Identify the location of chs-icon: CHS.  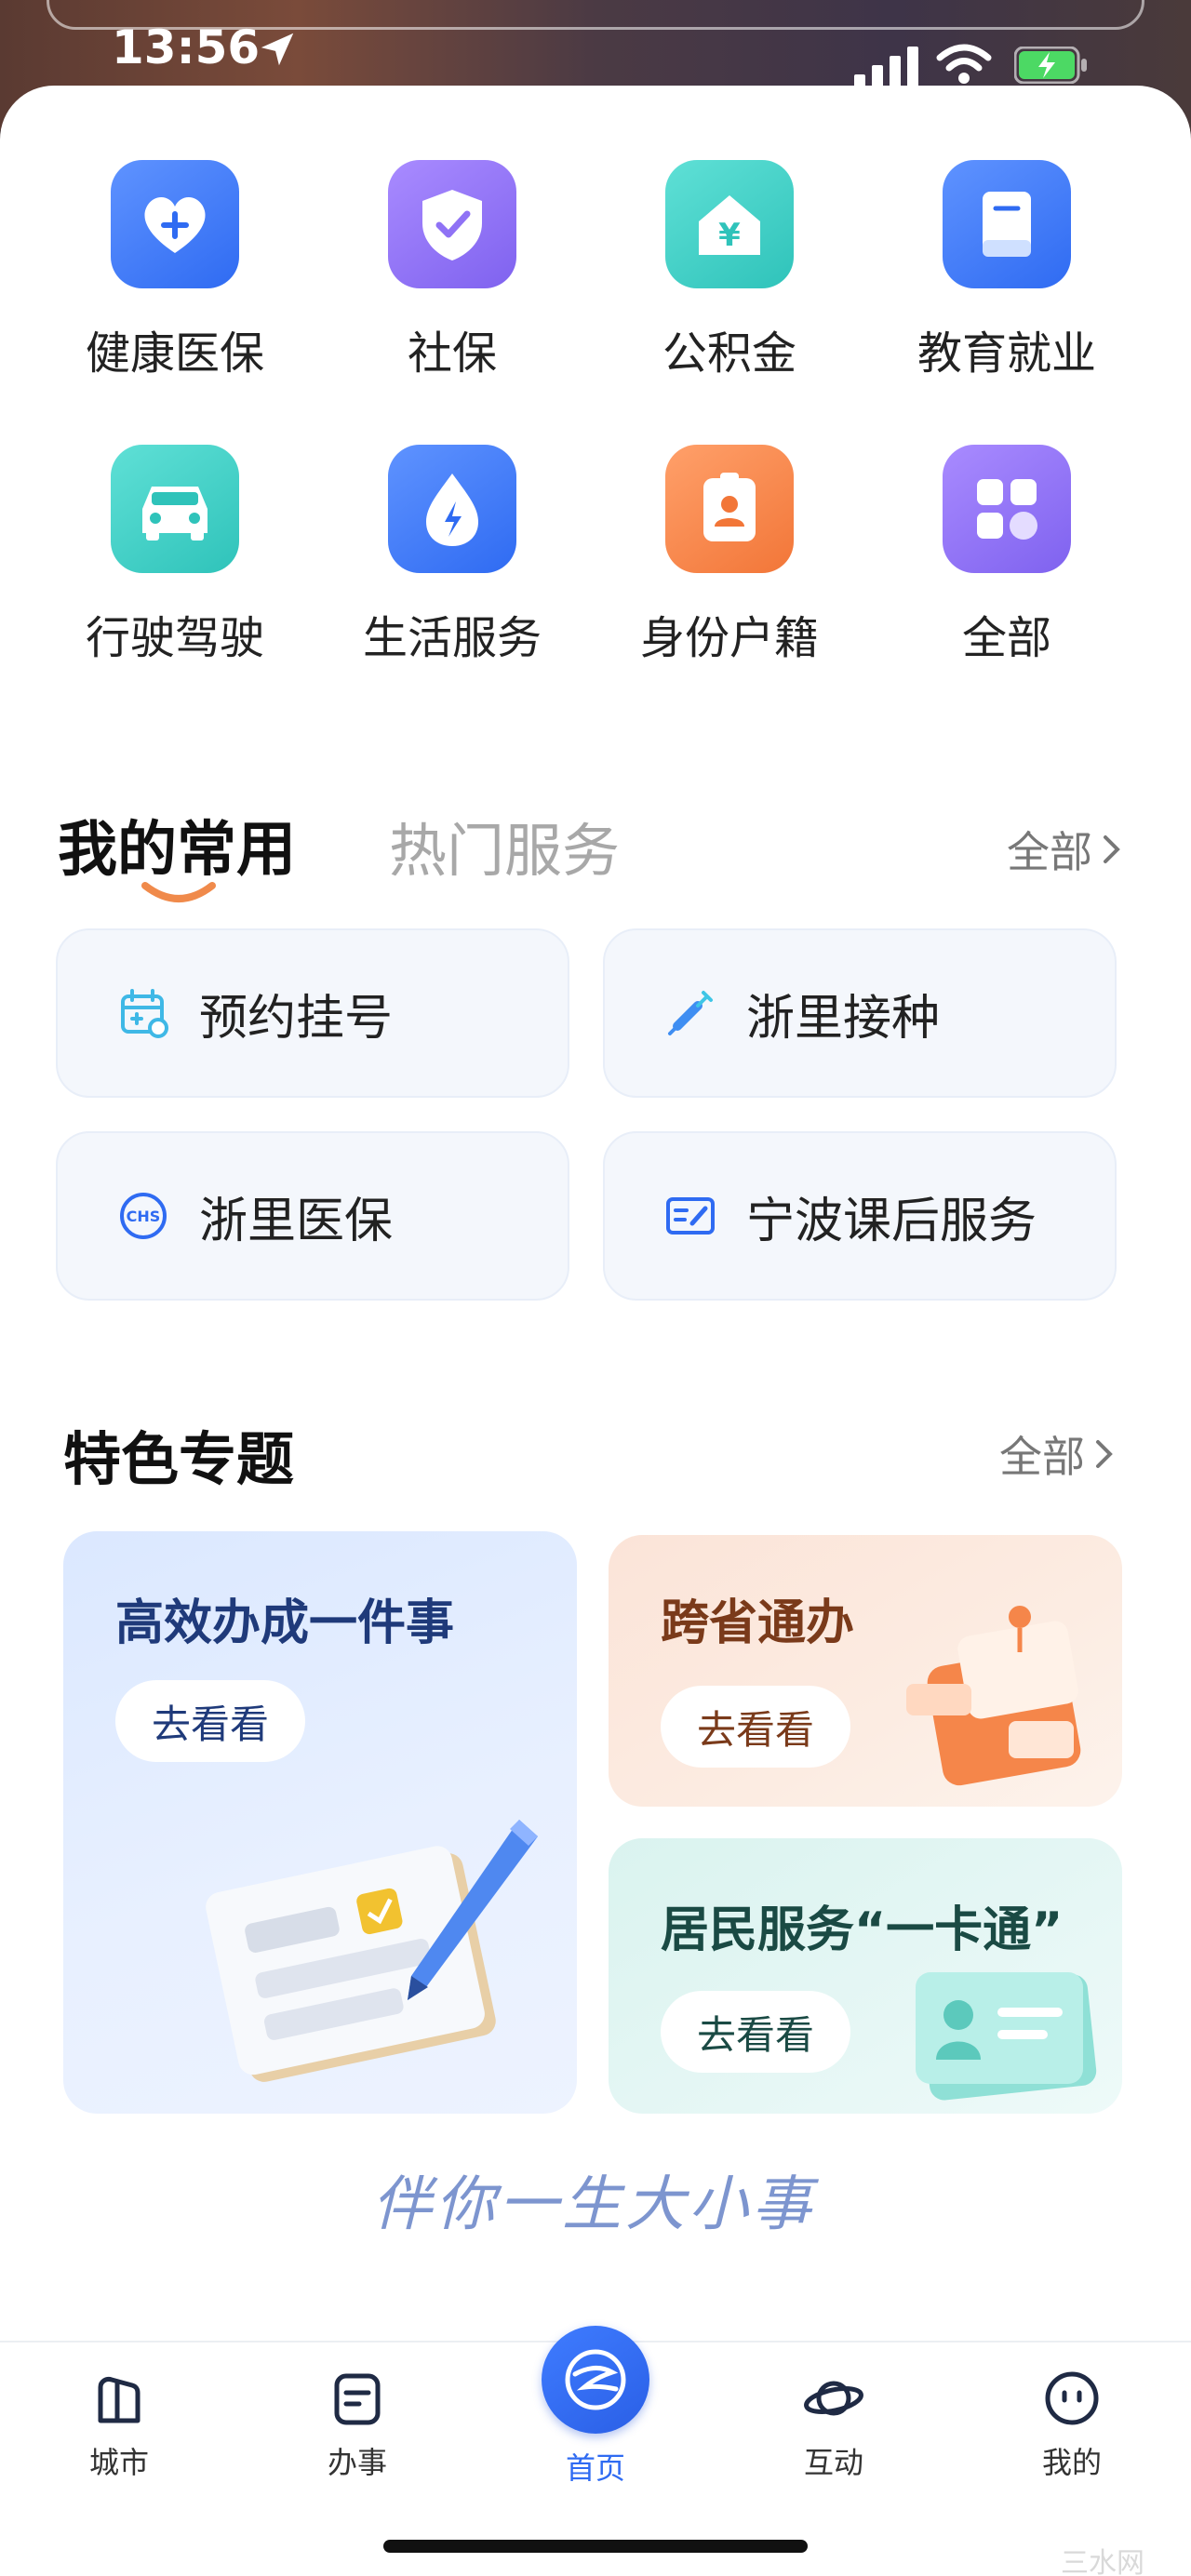
(143, 1216).